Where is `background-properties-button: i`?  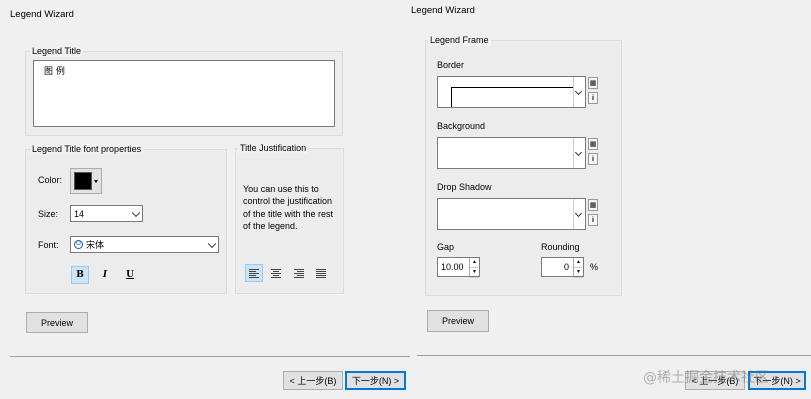 background-properties-button: i is located at coordinates (593, 159).